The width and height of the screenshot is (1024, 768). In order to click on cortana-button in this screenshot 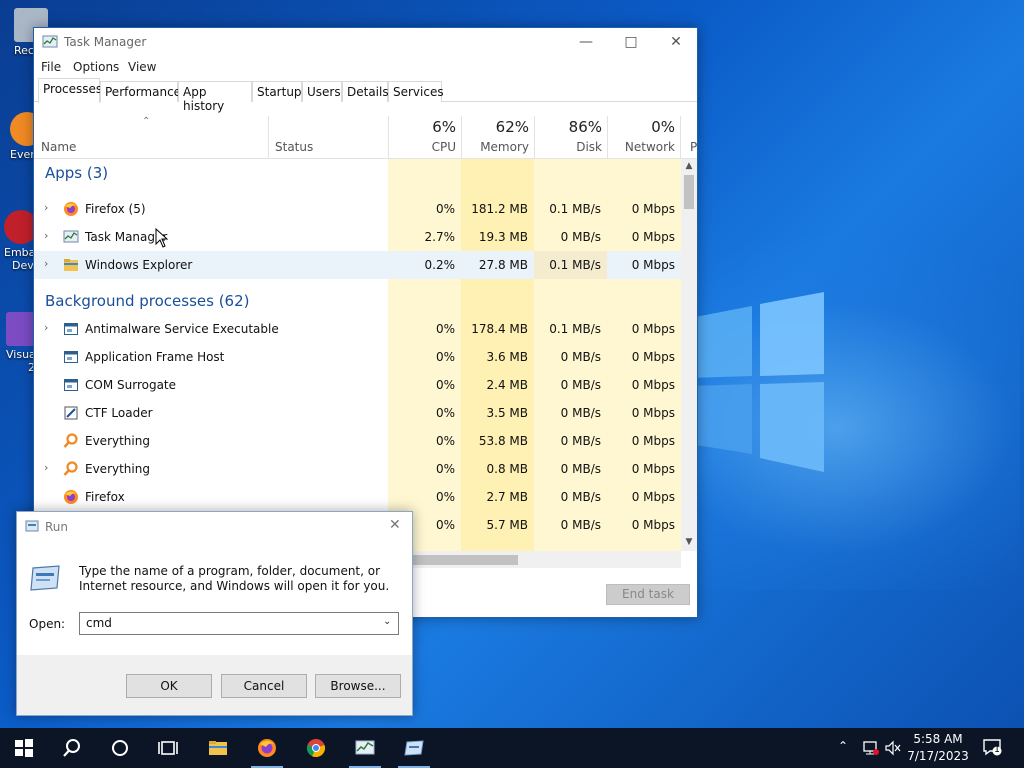, I will do `click(120, 748)`.